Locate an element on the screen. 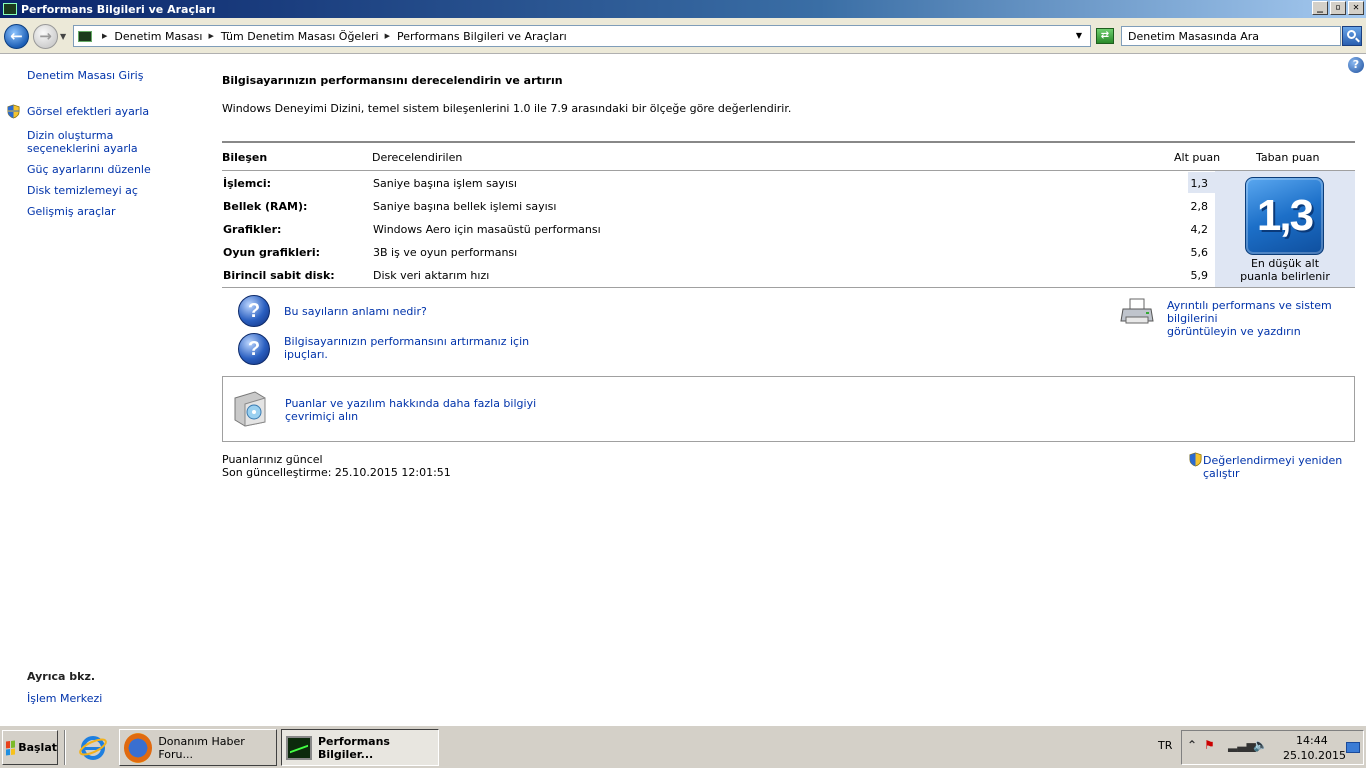 The height and width of the screenshot is (768, 1366). clock-time: 14:44 is located at coordinates (1312, 740).